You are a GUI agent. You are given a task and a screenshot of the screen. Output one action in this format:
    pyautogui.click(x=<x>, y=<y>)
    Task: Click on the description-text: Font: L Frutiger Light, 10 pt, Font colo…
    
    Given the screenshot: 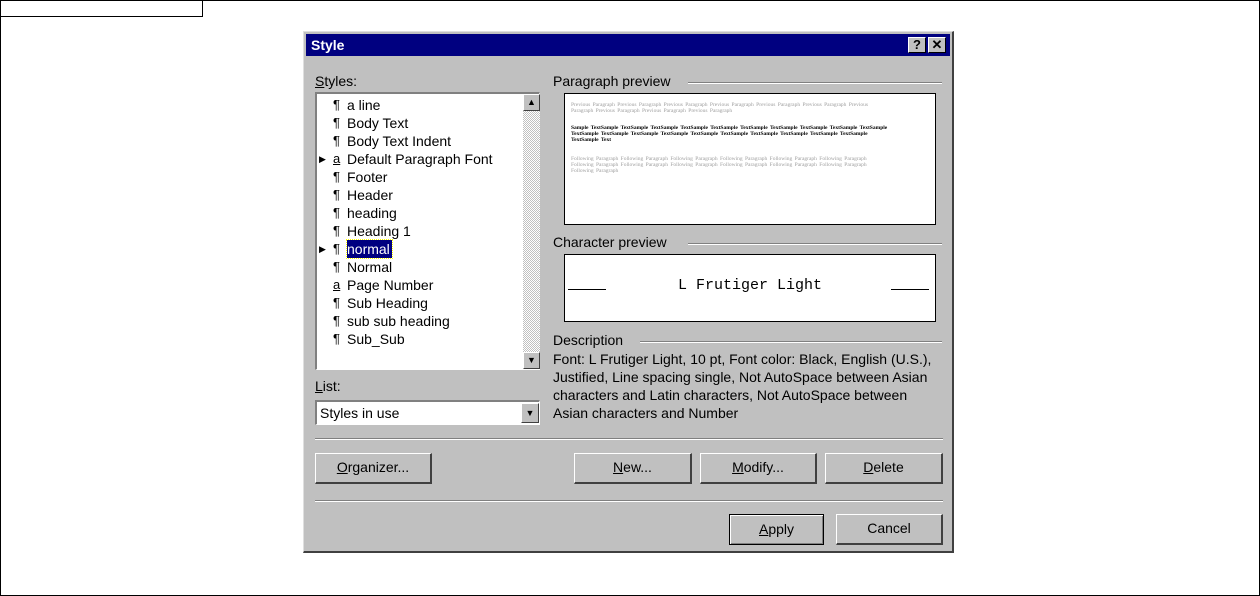 What is the action you would take?
    pyautogui.click(x=742, y=386)
    